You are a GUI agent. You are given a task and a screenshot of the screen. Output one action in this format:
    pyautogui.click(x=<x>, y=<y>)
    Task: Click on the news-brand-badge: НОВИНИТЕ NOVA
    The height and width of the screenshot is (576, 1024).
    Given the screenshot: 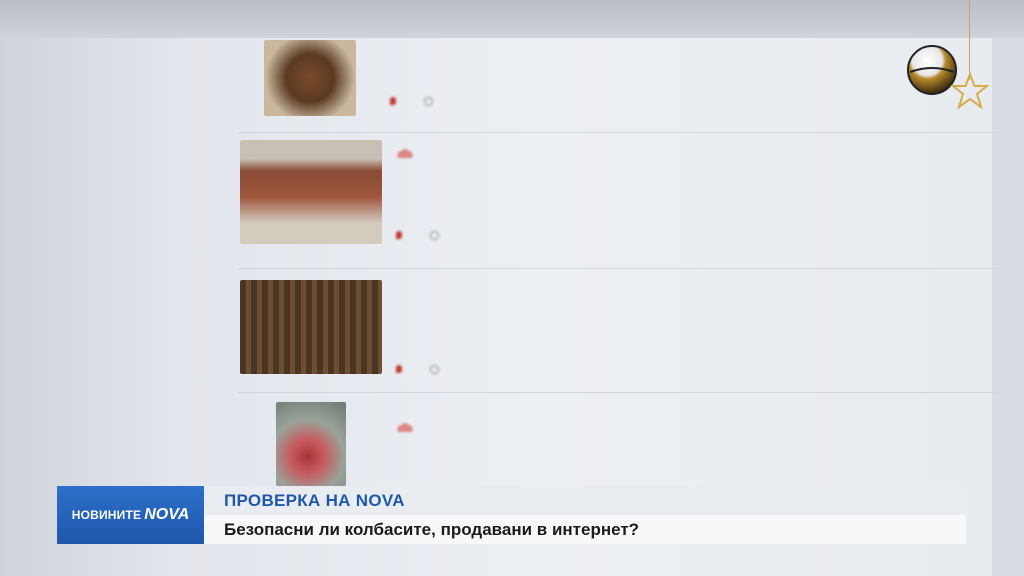 What is the action you would take?
    pyautogui.click(x=130, y=515)
    